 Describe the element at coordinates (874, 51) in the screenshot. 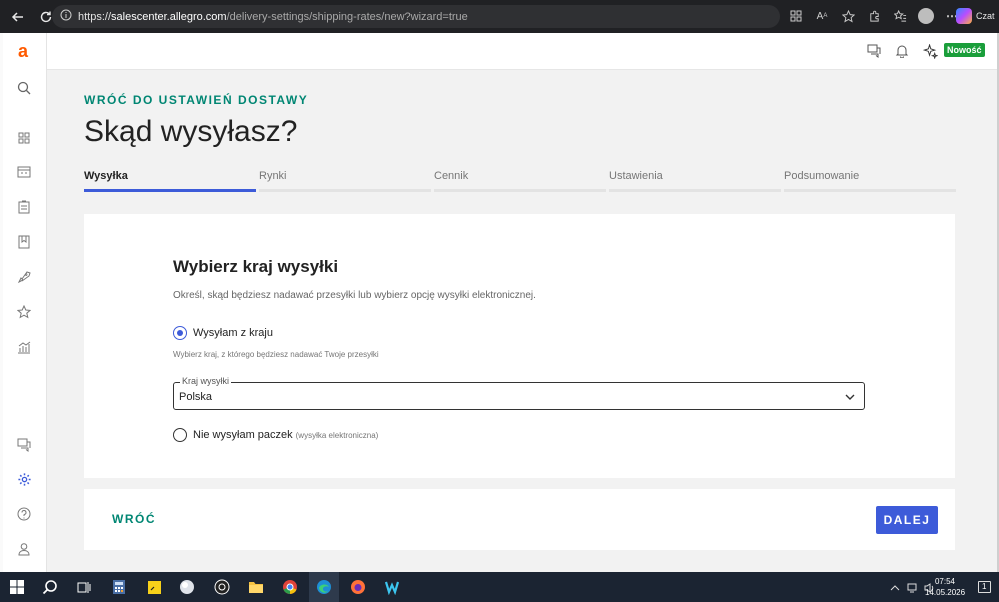

I see `chat-icon` at that location.